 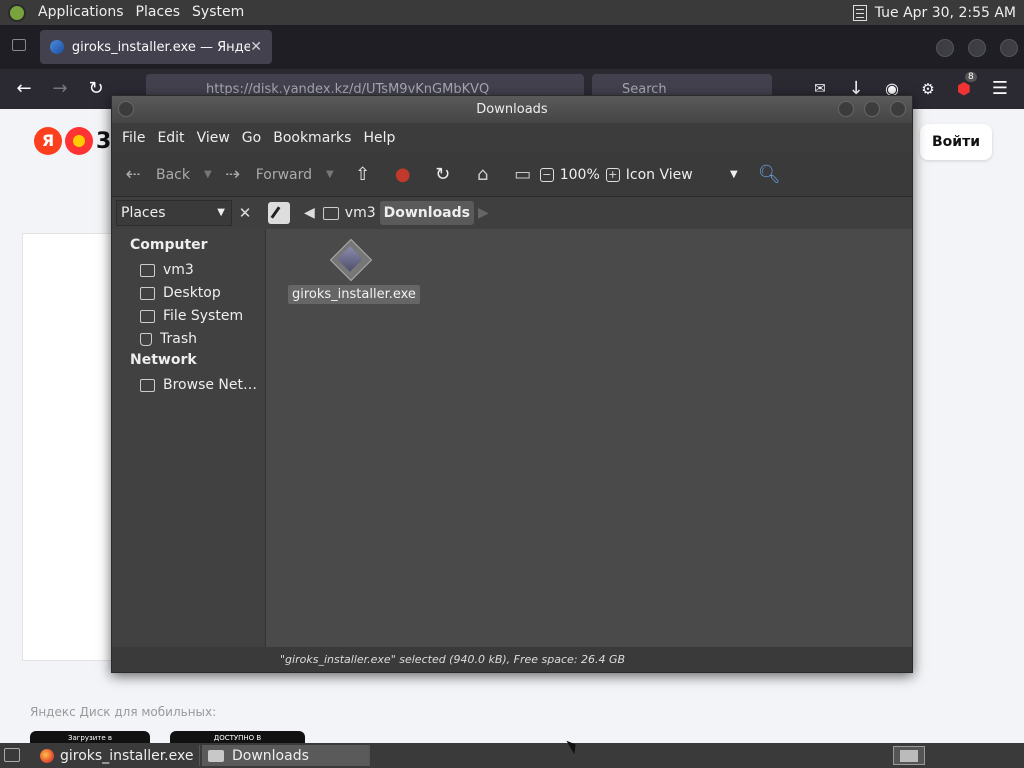 I want to click on browser-tabbar: giroks_installer.exe — Янде ✕, so click(x=512, y=47).